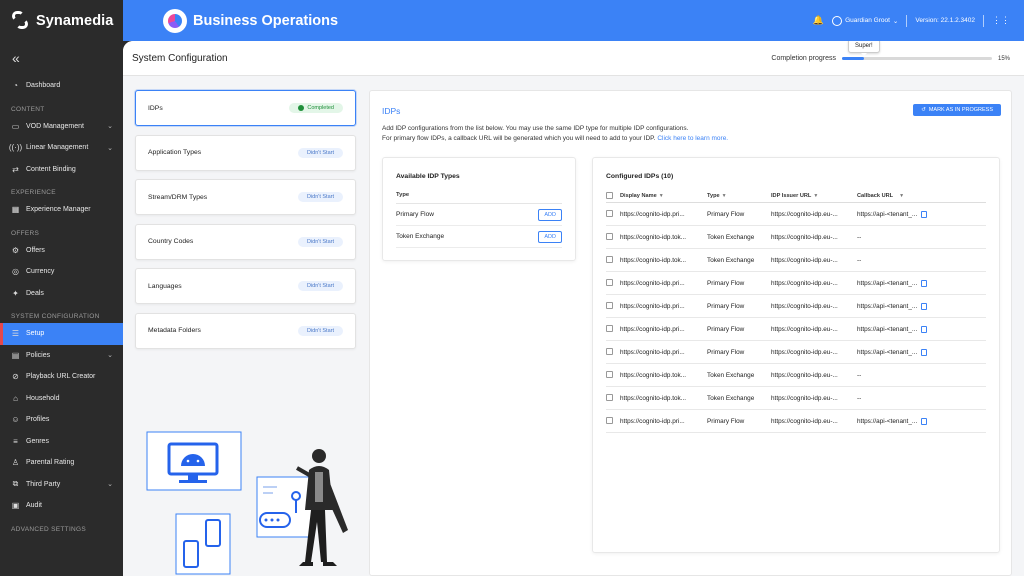 This screenshot has width=1024, height=576. Describe the element at coordinates (726, 329) in the screenshot. I see `cell-type: Primary Flow` at that location.